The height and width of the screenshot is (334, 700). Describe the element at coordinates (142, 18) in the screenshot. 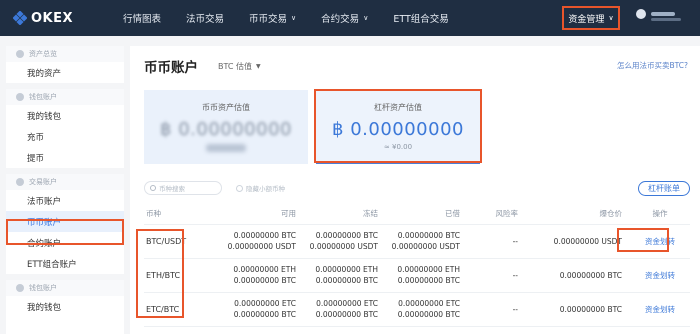

I see `nav-item-market-chart: 行情图表` at that location.